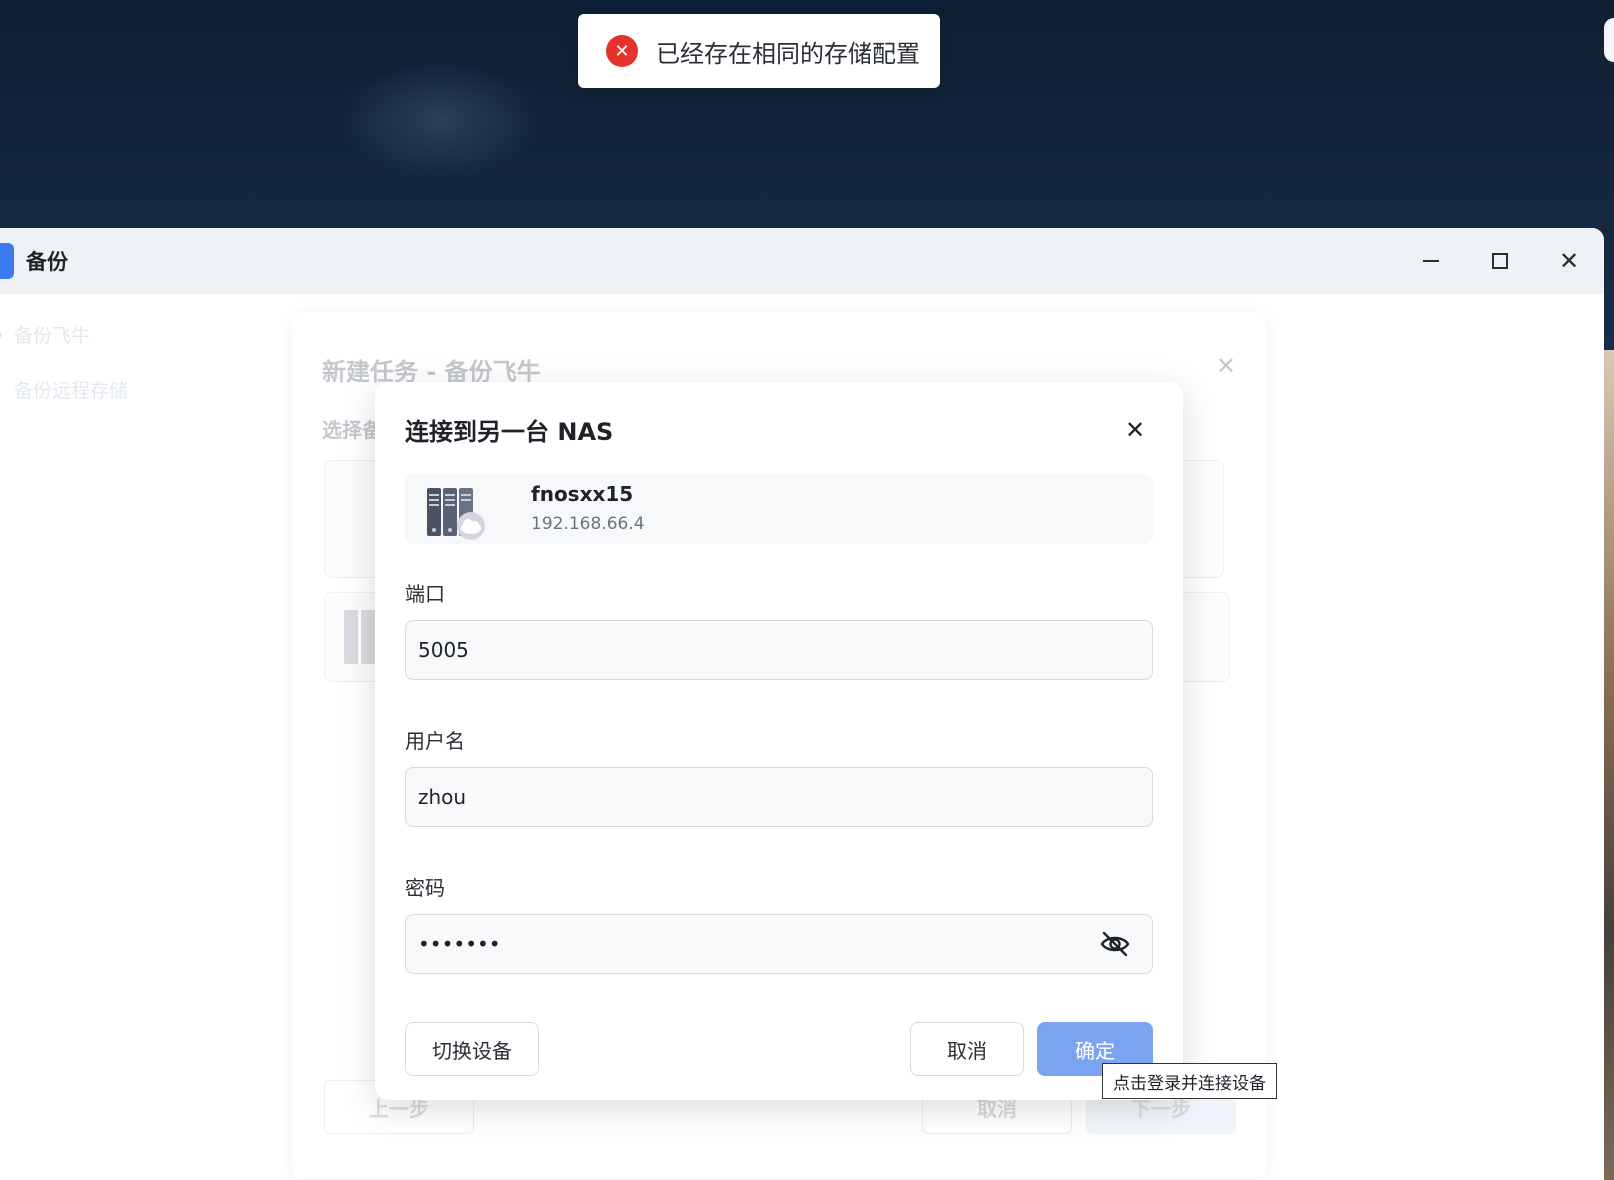 The height and width of the screenshot is (1180, 1614). What do you see at coordinates (967, 1049) in the screenshot?
I see `cancel-button: 取消` at bounding box center [967, 1049].